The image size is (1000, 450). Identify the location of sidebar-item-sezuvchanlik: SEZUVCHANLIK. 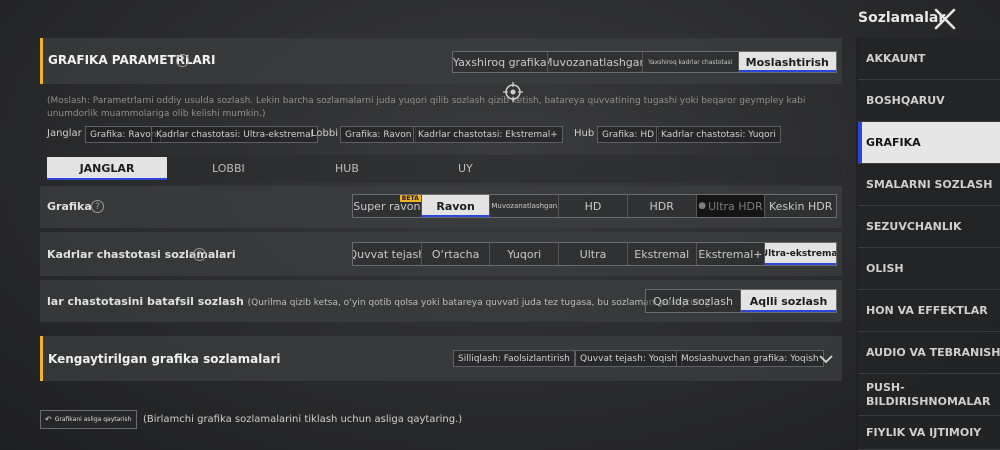
(929, 227).